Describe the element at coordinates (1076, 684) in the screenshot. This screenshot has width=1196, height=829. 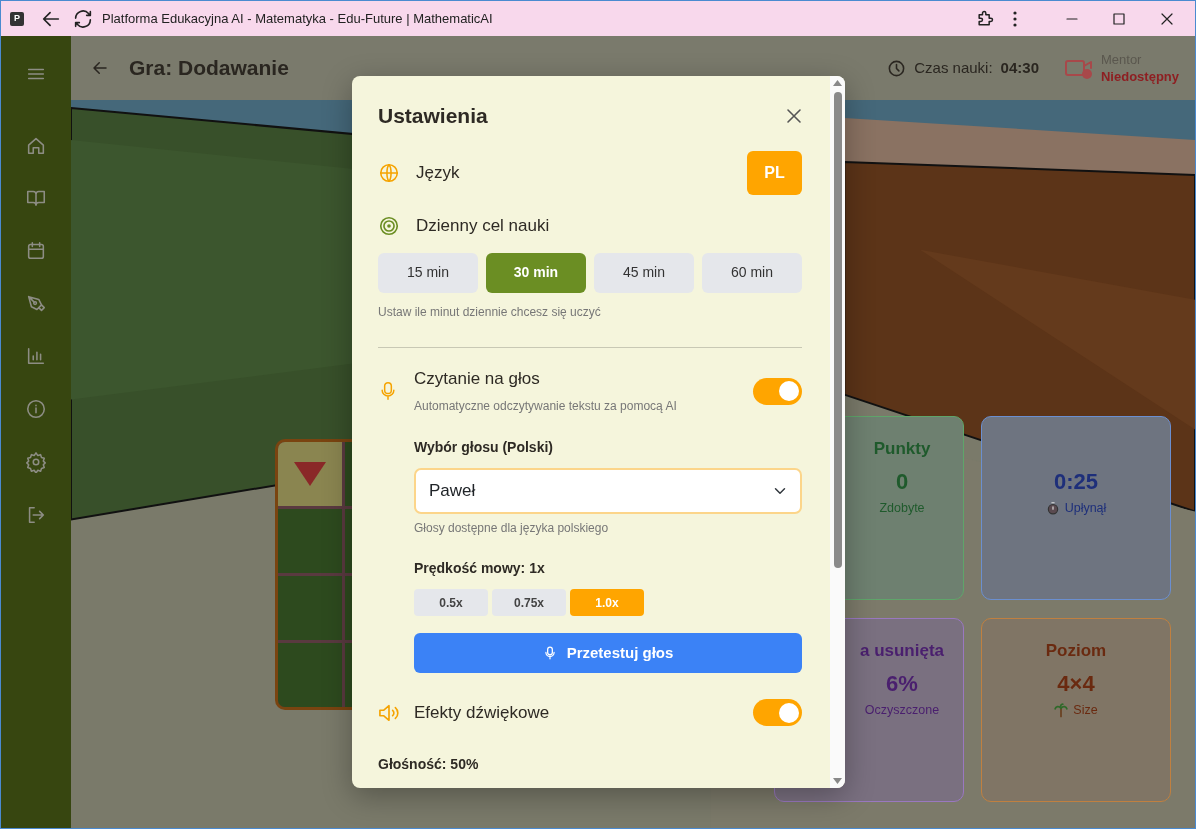
I see `stat-value: 4×4` at that location.